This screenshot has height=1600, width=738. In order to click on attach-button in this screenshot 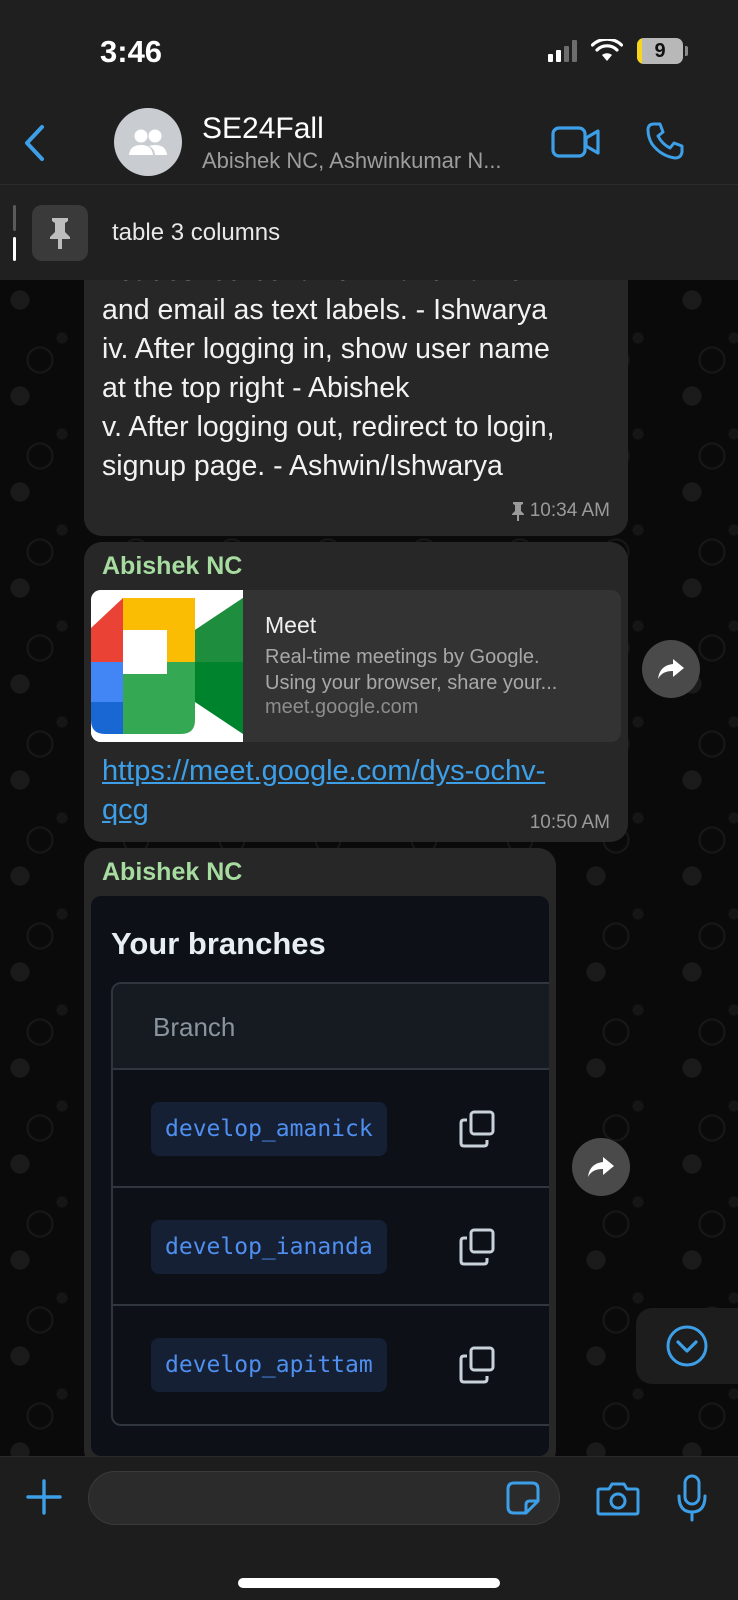, I will do `click(44, 1497)`.